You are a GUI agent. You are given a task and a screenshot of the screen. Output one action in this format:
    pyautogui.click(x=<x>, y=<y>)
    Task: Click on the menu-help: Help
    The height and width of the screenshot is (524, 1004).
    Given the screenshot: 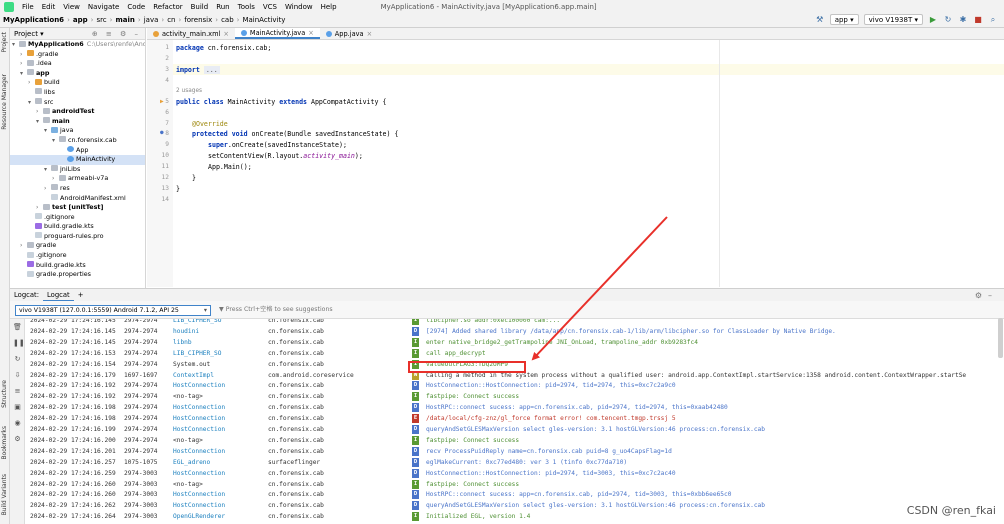 What is the action you would take?
    pyautogui.click(x=329, y=7)
    